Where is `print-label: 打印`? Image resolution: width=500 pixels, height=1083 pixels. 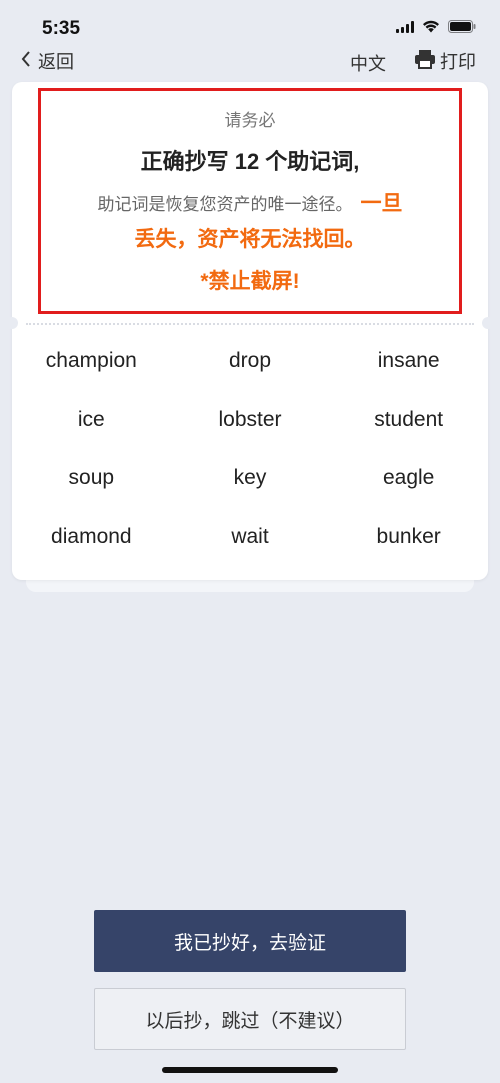
print-label: 打印 is located at coordinates (458, 62).